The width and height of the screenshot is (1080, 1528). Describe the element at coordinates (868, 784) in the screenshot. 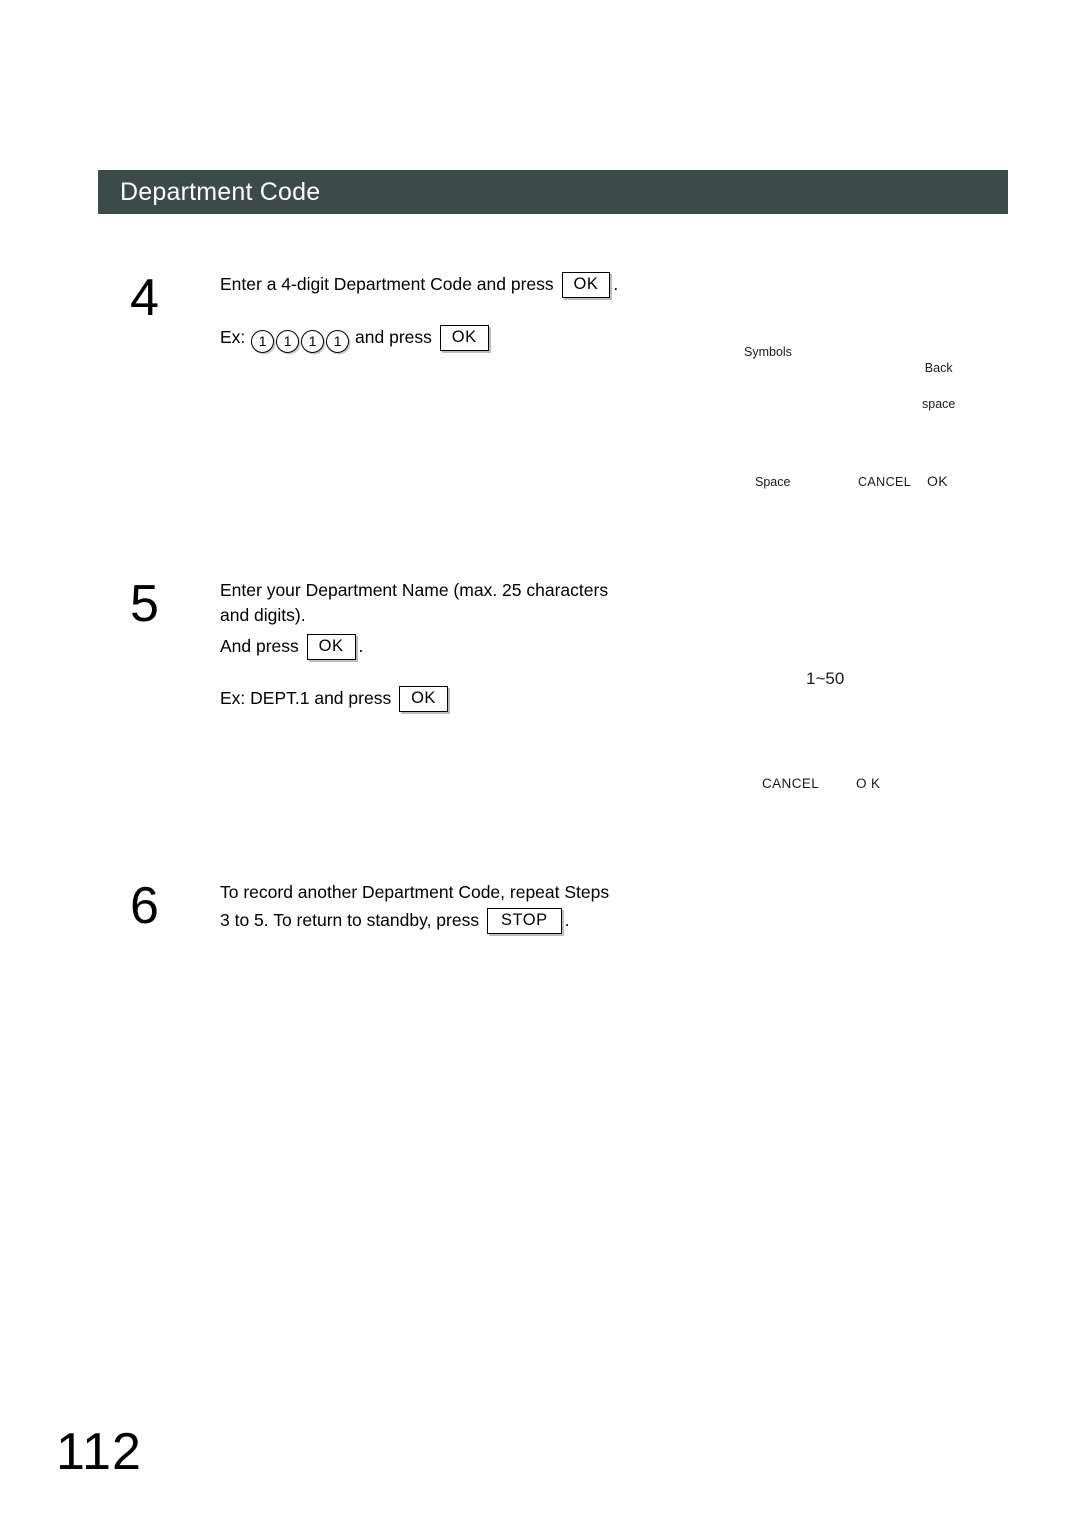

I see `display-label-ok: O K` at that location.